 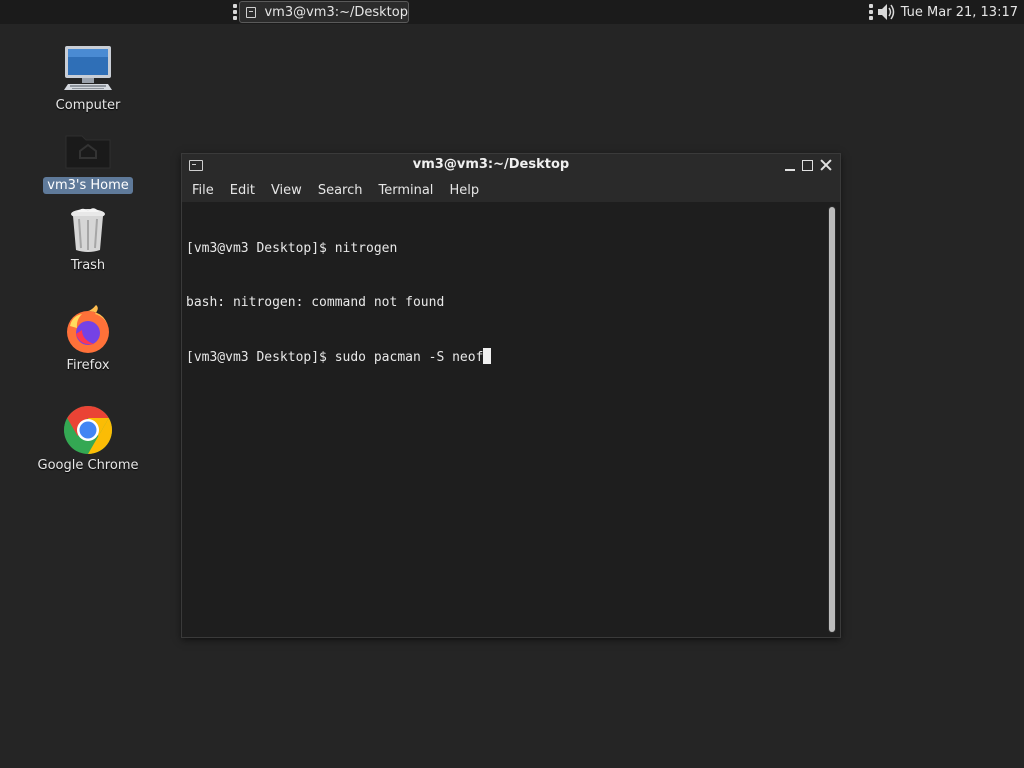 I want to click on menu-help: Help, so click(x=464, y=190).